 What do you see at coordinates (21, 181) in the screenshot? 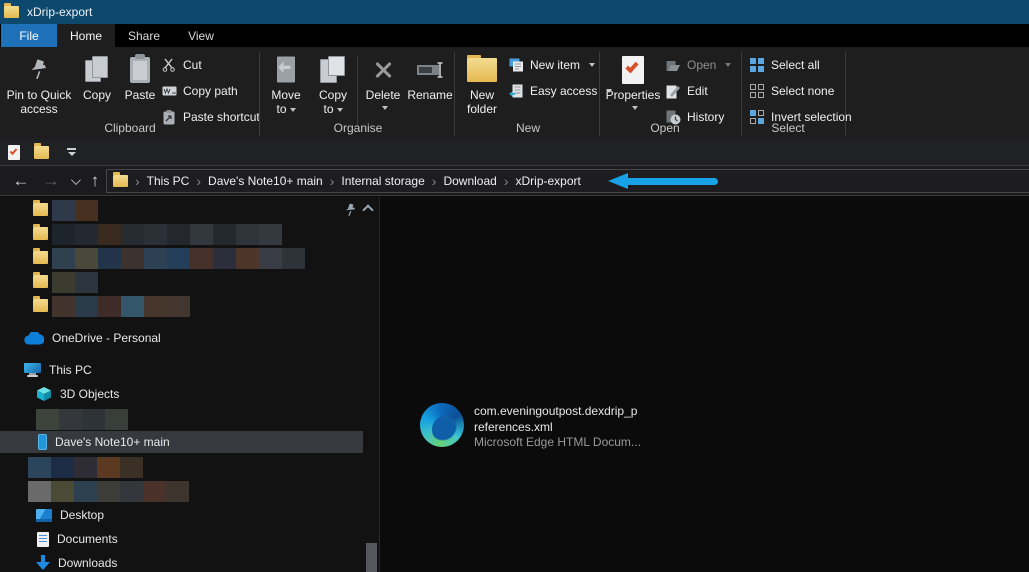
I see `back-icon: ←` at bounding box center [21, 181].